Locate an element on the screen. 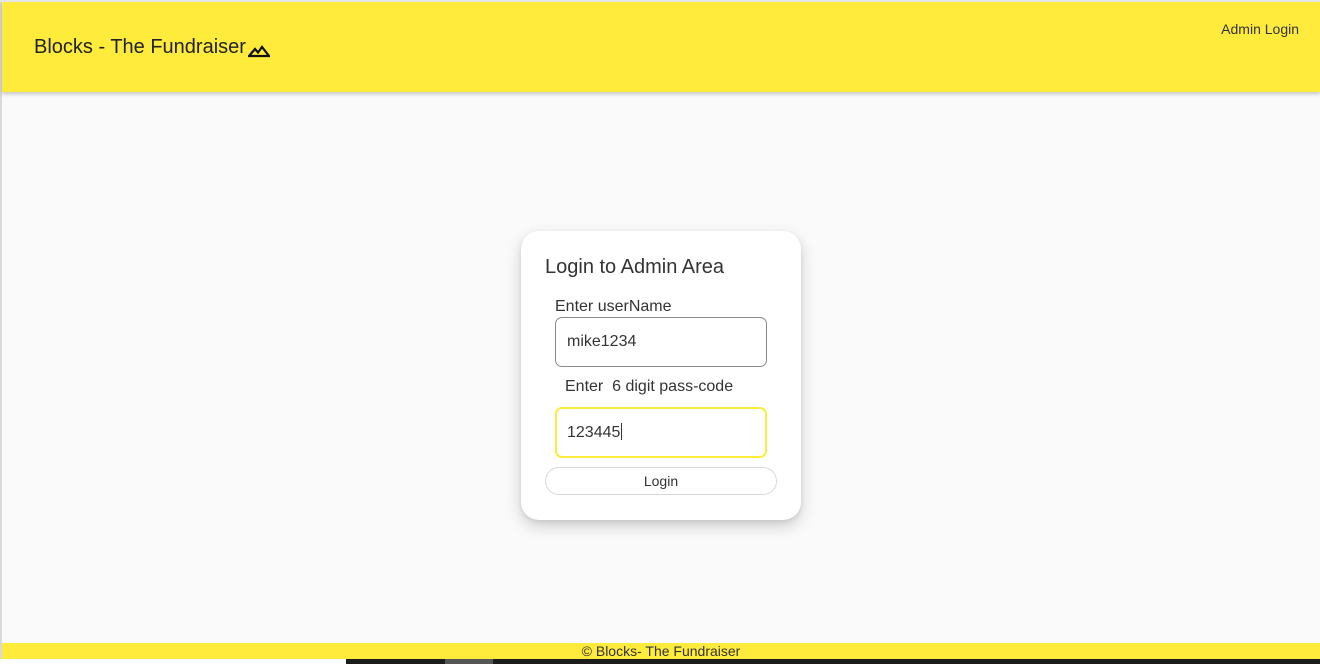 This screenshot has height=664, width=1320. footer-copyright: © Blocks- The Fundraiser is located at coordinates (661, 651).